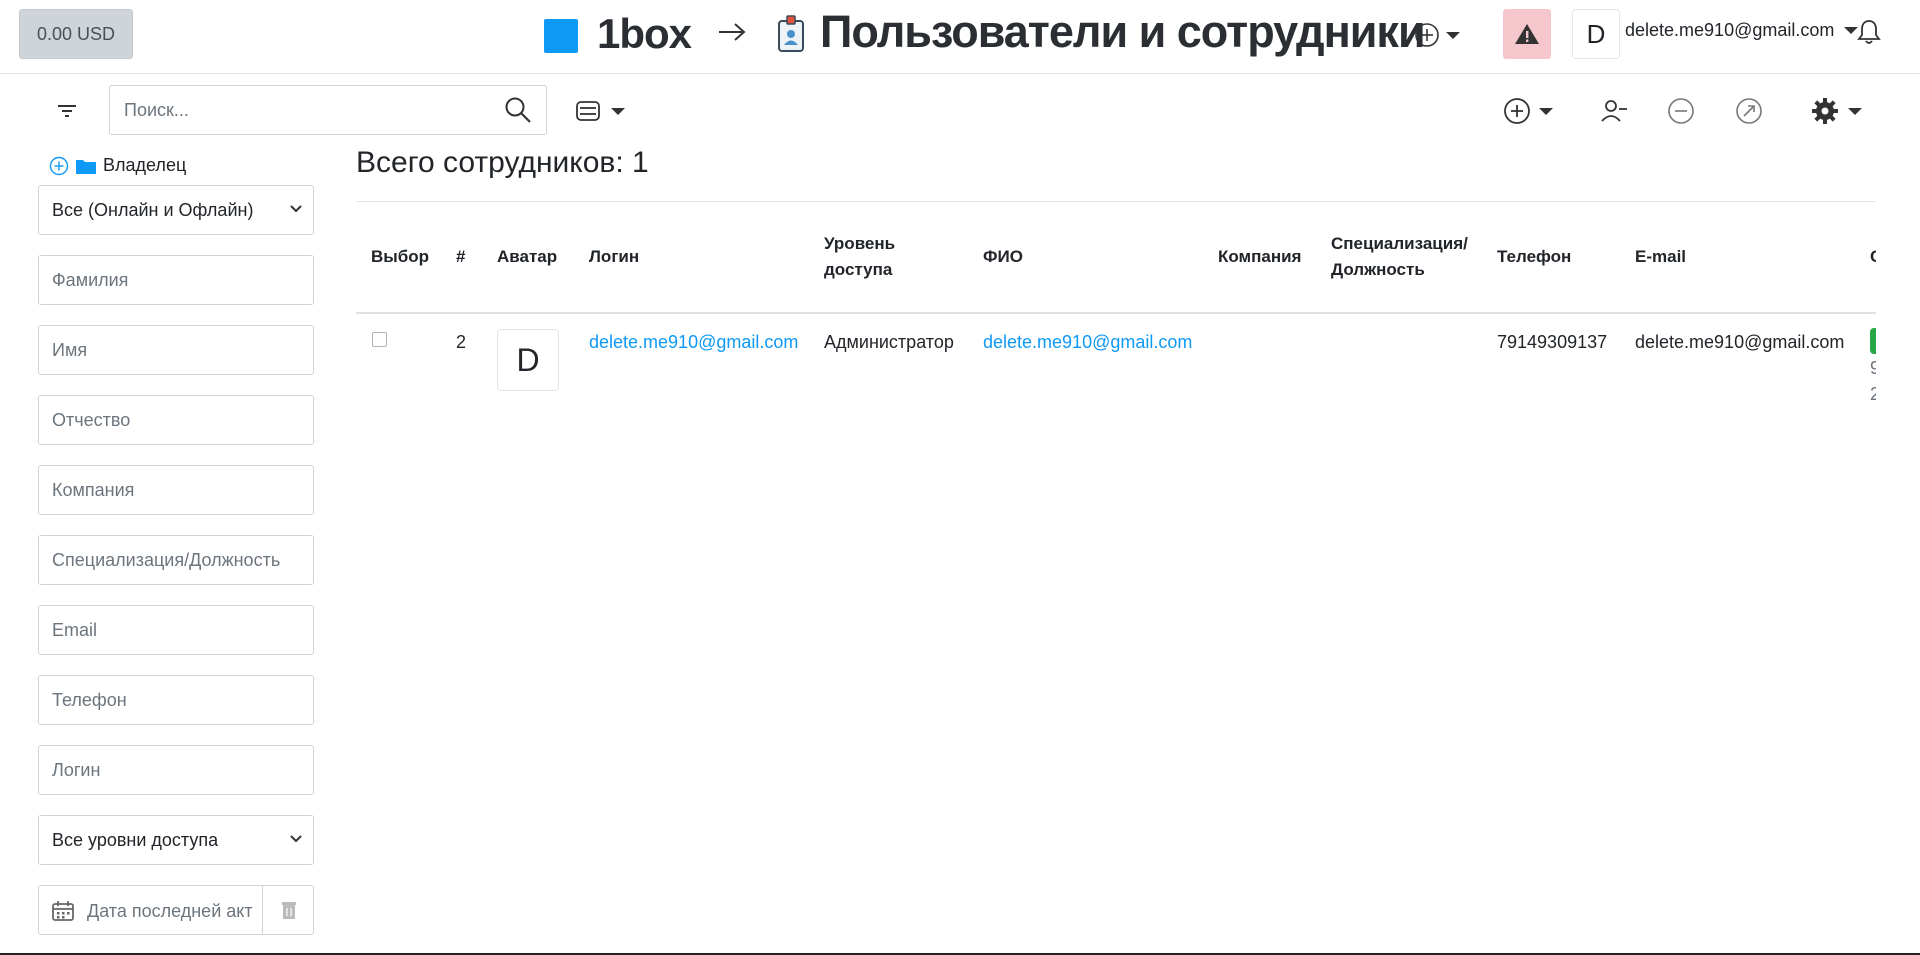  What do you see at coordinates (561, 36) in the screenshot?
I see `logo-icon` at bounding box center [561, 36].